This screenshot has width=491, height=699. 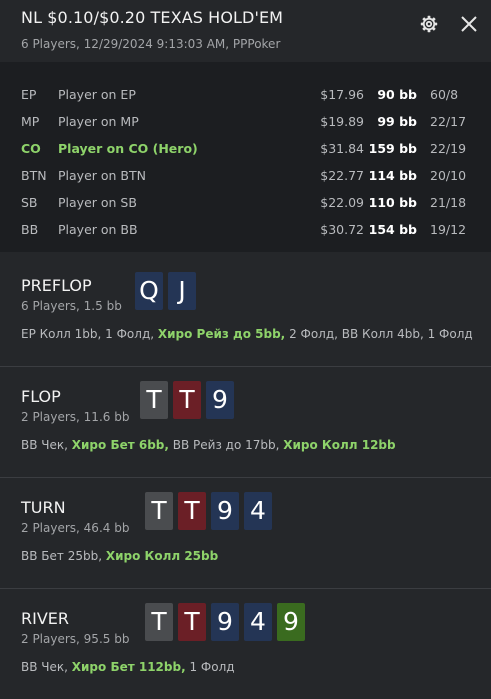 What do you see at coordinates (448, 121) in the screenshot?
I see `player-stats: 22/17` at bounding box center [448, 121].